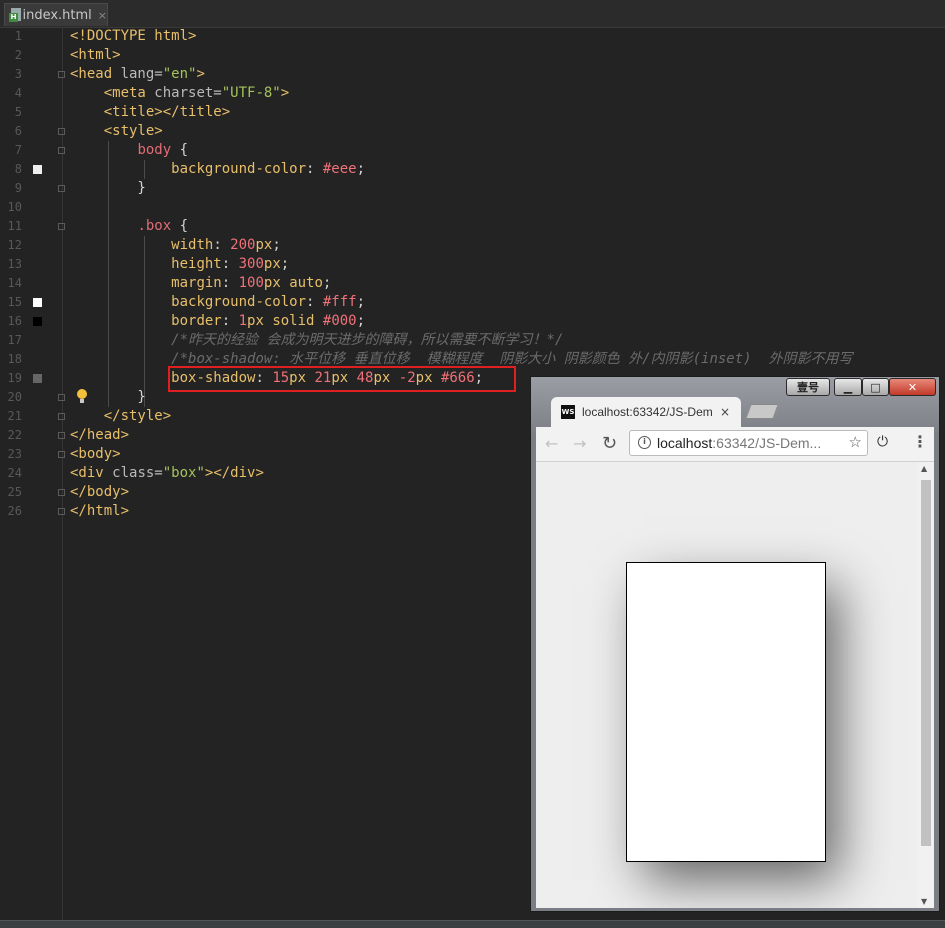  What do you see at coordinates (725, 412) in the screenshot?
I see `browser-tab-close-icon: ×` at bounding box center [725, 412].